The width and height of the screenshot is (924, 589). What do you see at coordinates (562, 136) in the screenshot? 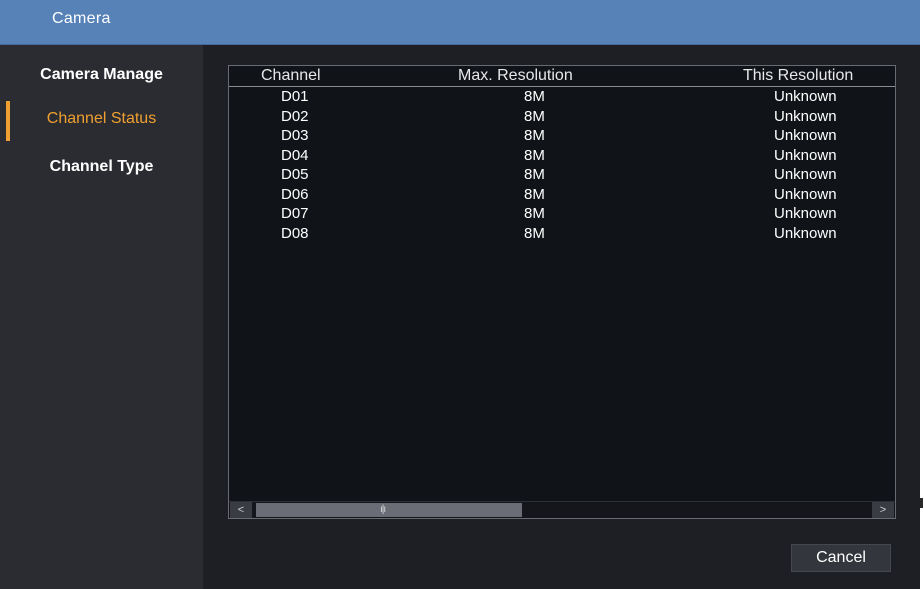
I see `table-row: D03 8M Unknown` at bounding box center [562, 136].